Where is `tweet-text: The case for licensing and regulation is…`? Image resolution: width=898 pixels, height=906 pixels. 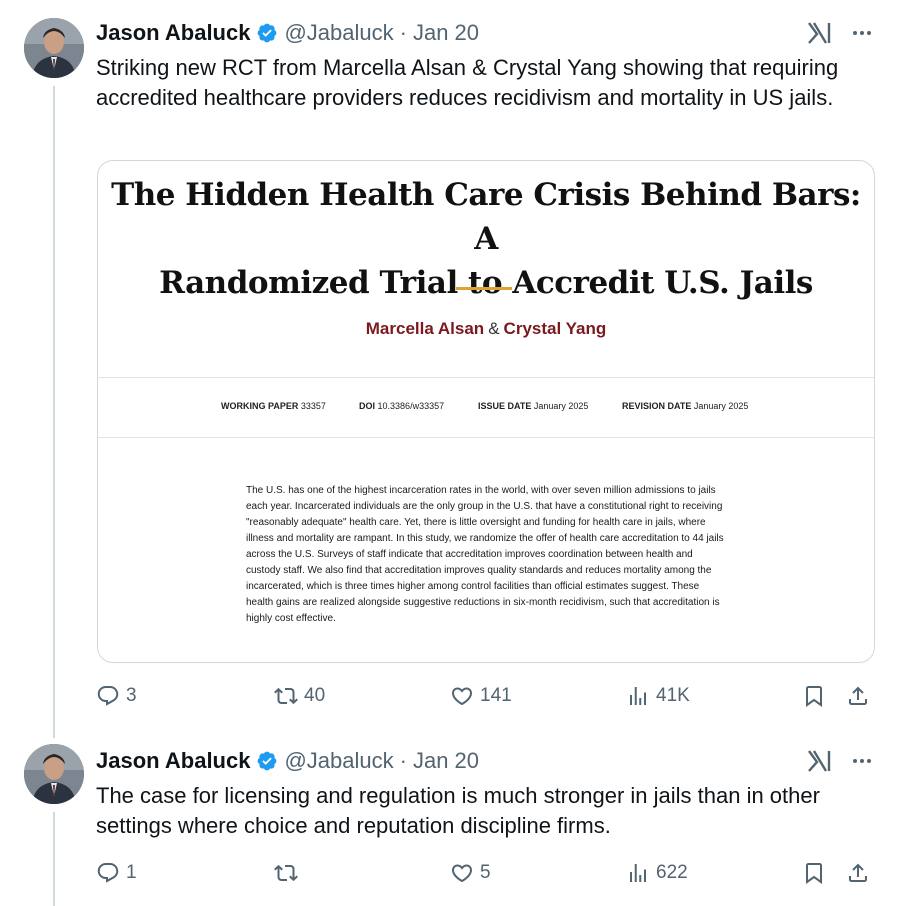 tweet-text: The case for licensing and regulation is… is located at coordinates (458, 810).